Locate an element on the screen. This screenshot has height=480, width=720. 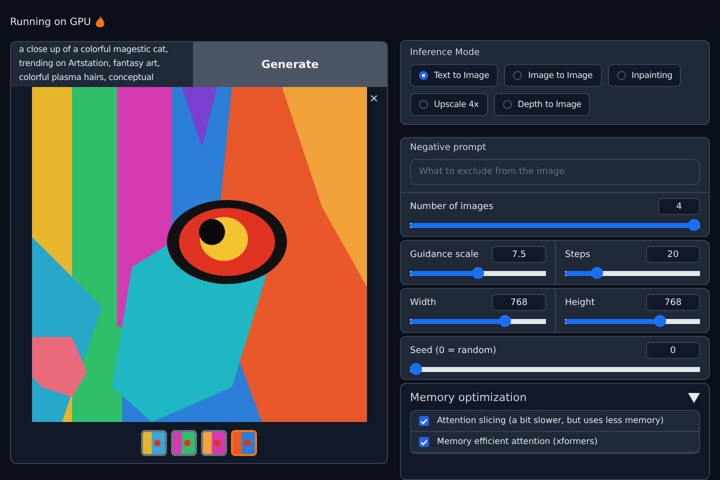
negative-prompt-field: What to exclude from the image is located at coordinates (555, 172).